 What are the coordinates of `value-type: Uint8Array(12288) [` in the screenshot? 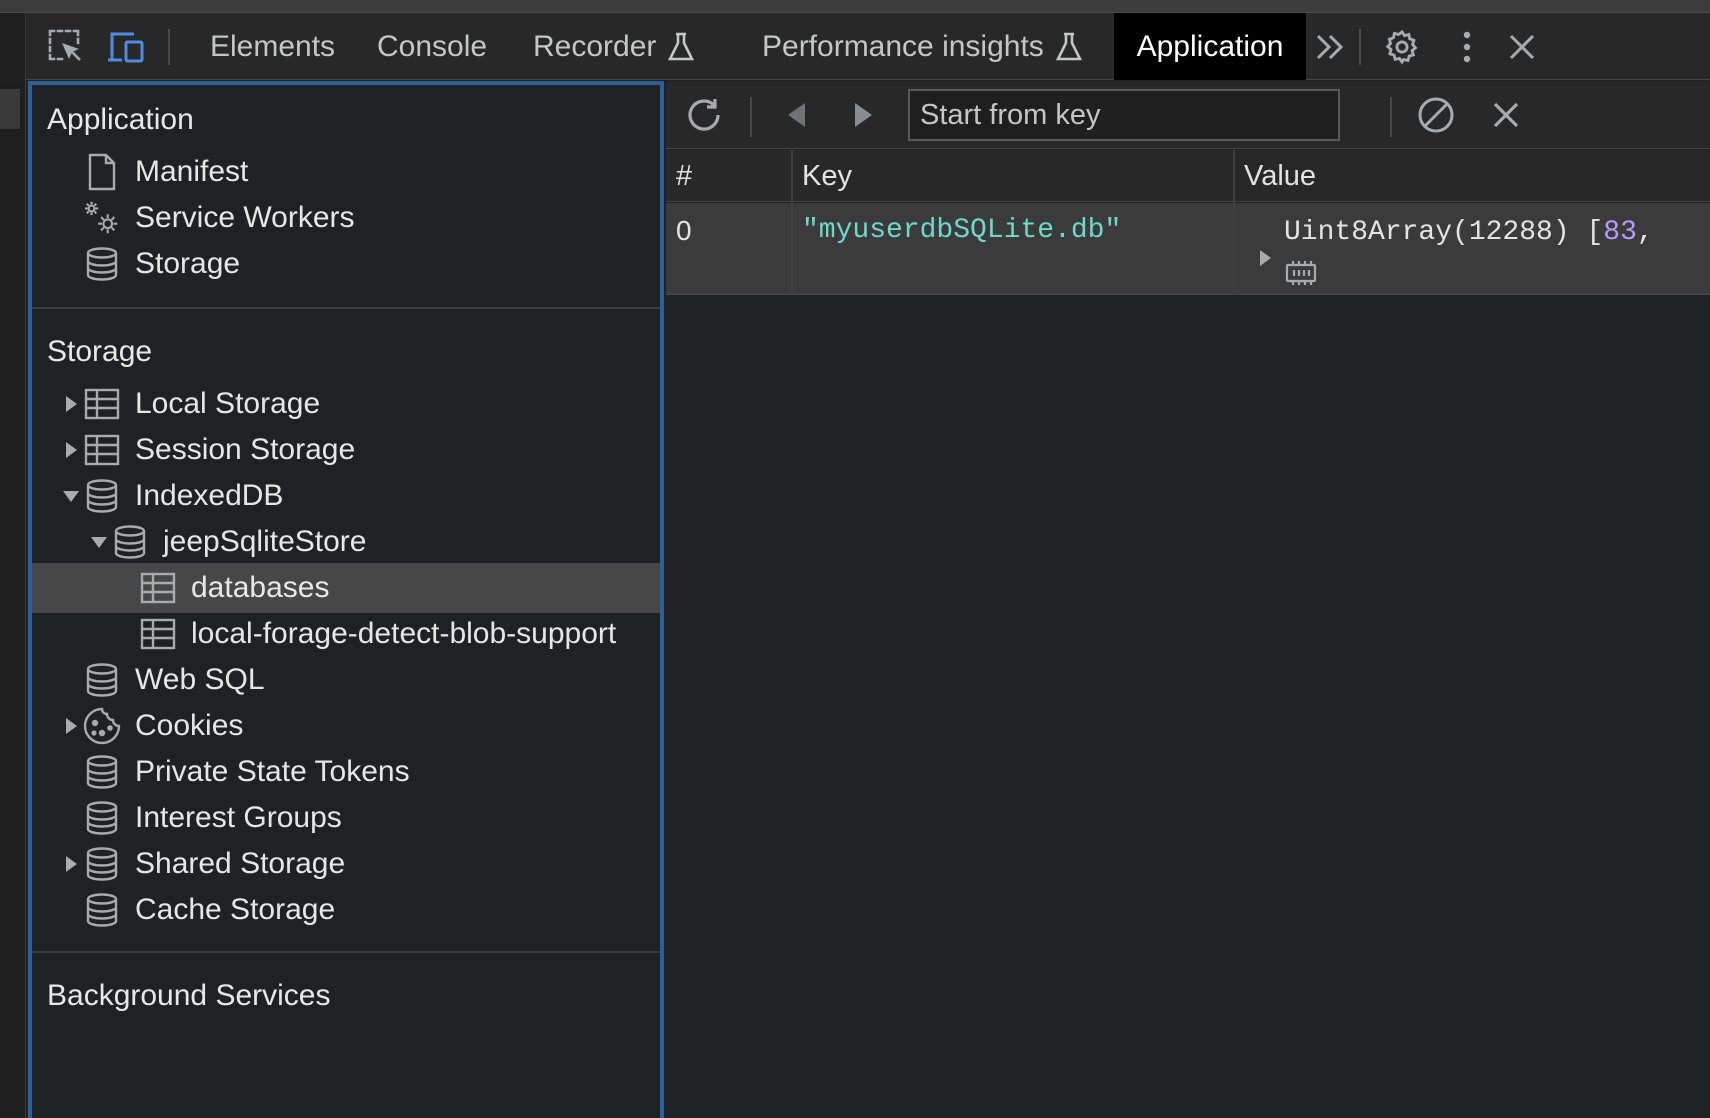 It's located at (1444, 232).